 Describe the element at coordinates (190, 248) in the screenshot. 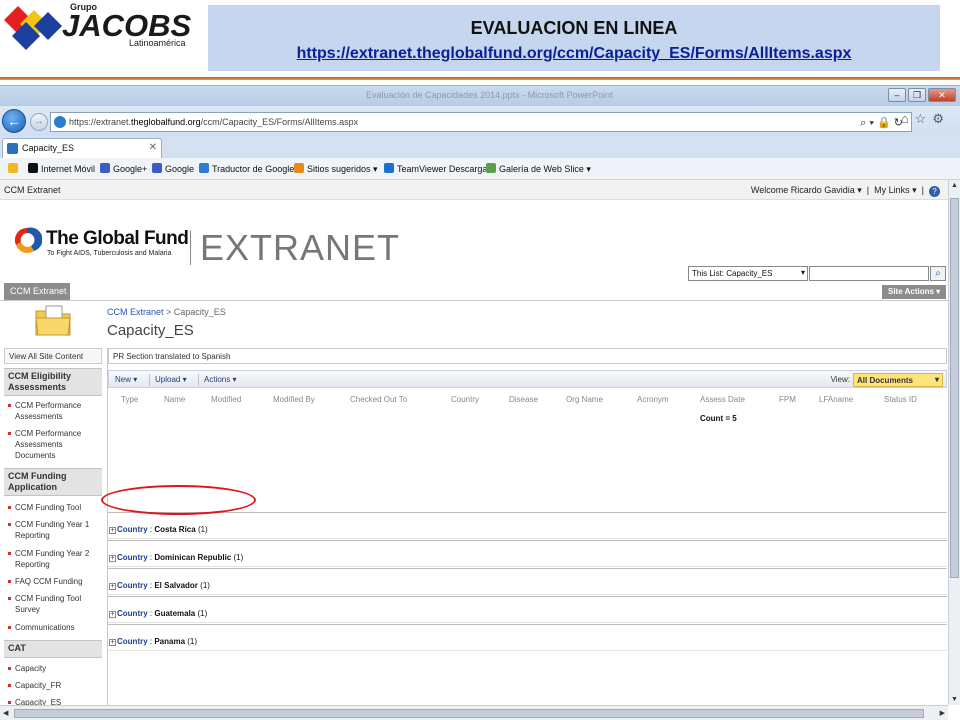

I see `brand-divider` at that location.